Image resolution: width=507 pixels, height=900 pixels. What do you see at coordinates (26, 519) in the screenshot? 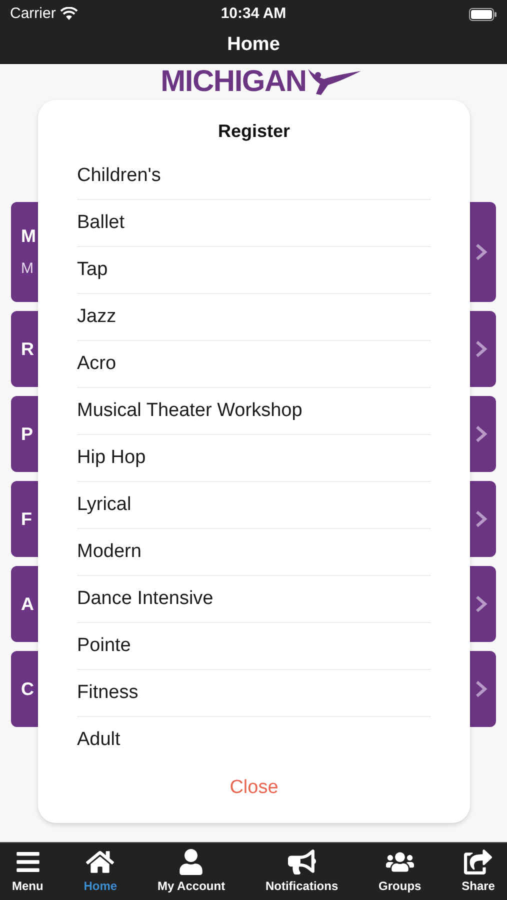
I see `card-title: F` at bounding box center [26, 519].